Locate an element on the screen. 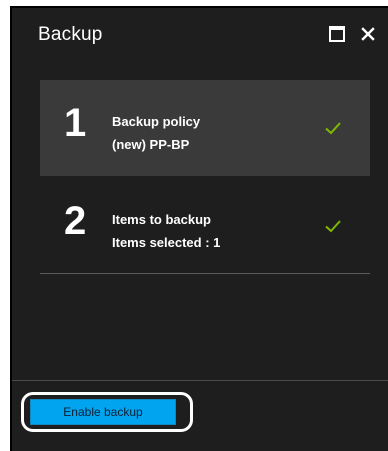 The width and height of the screenshot is (388, 451). blade-header: Backup is located at coordinates (200, 36).